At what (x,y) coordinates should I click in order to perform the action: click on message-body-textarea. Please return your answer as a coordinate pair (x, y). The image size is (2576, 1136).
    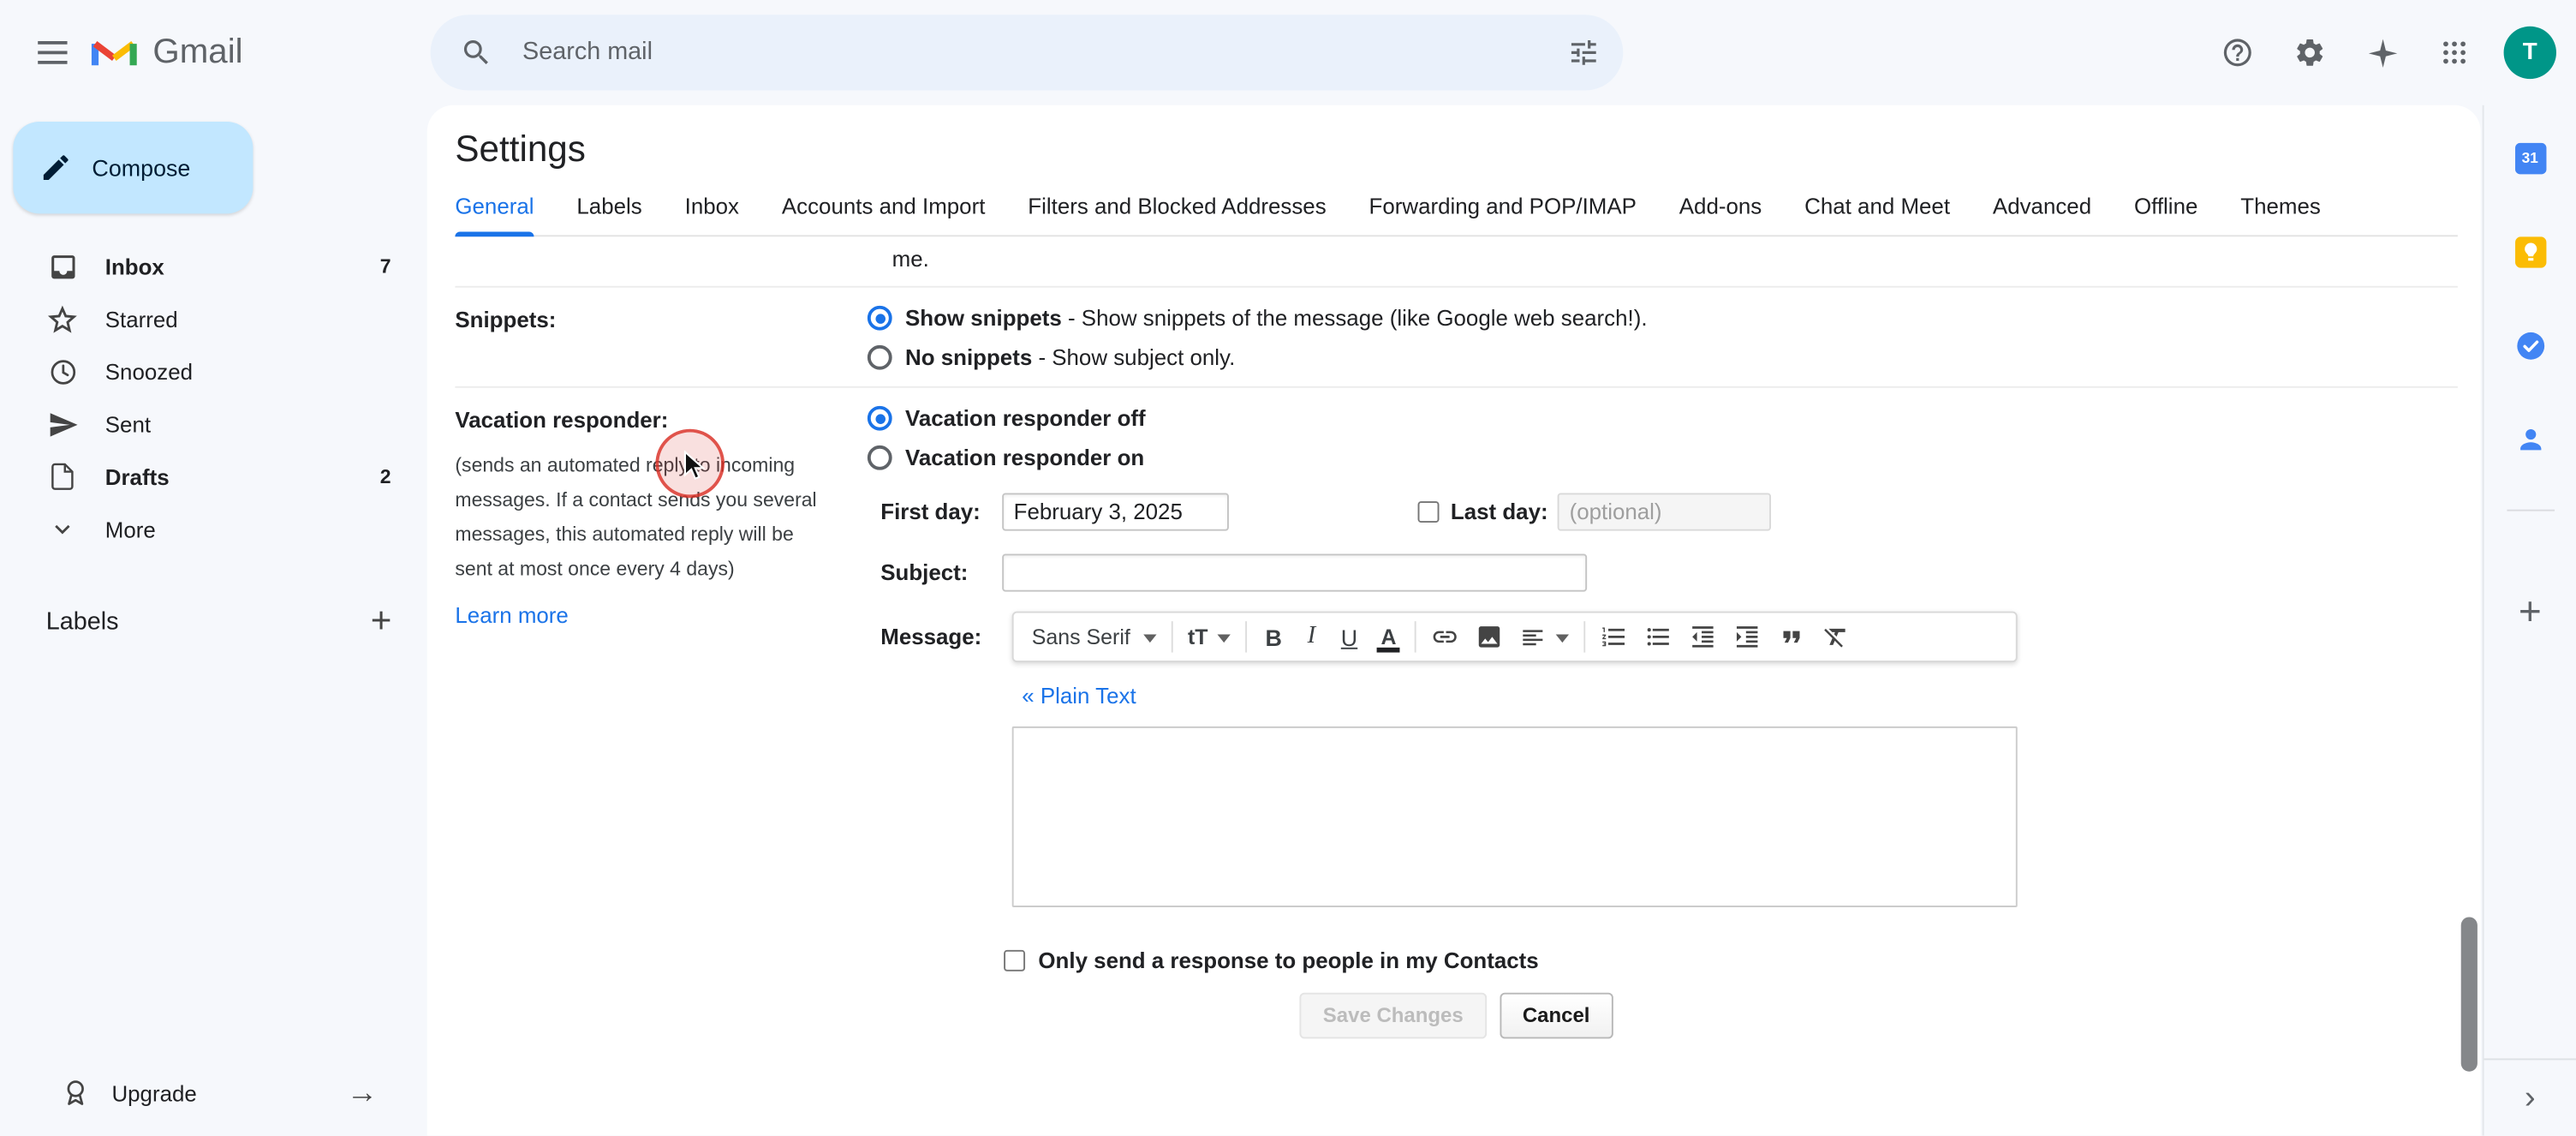
    Looking at the image, I should click on (1514, 816).